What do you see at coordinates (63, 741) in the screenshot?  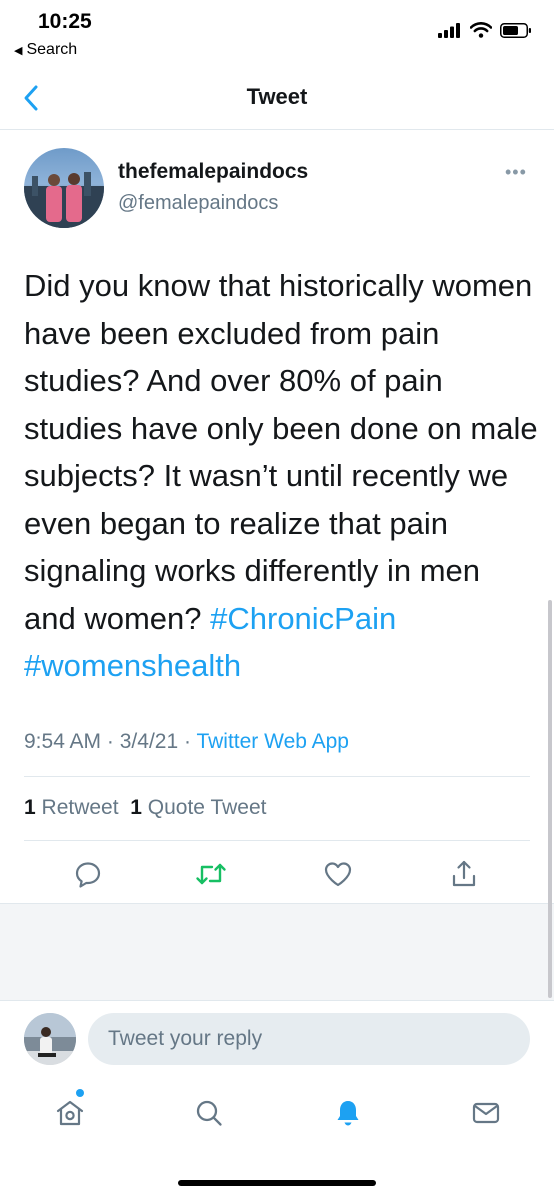 I see `tweet-time: 9:54 AM` at bounding box center [63, 741].